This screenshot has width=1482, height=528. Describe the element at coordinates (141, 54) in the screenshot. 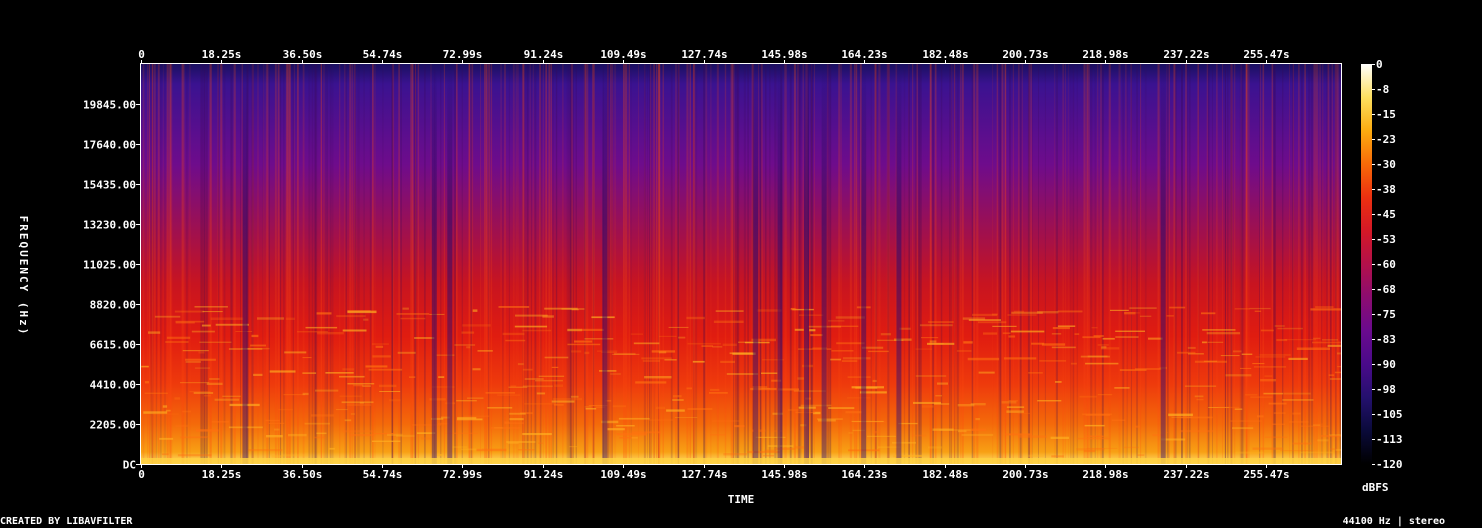

I see `x-tick-label: 0` at that location.